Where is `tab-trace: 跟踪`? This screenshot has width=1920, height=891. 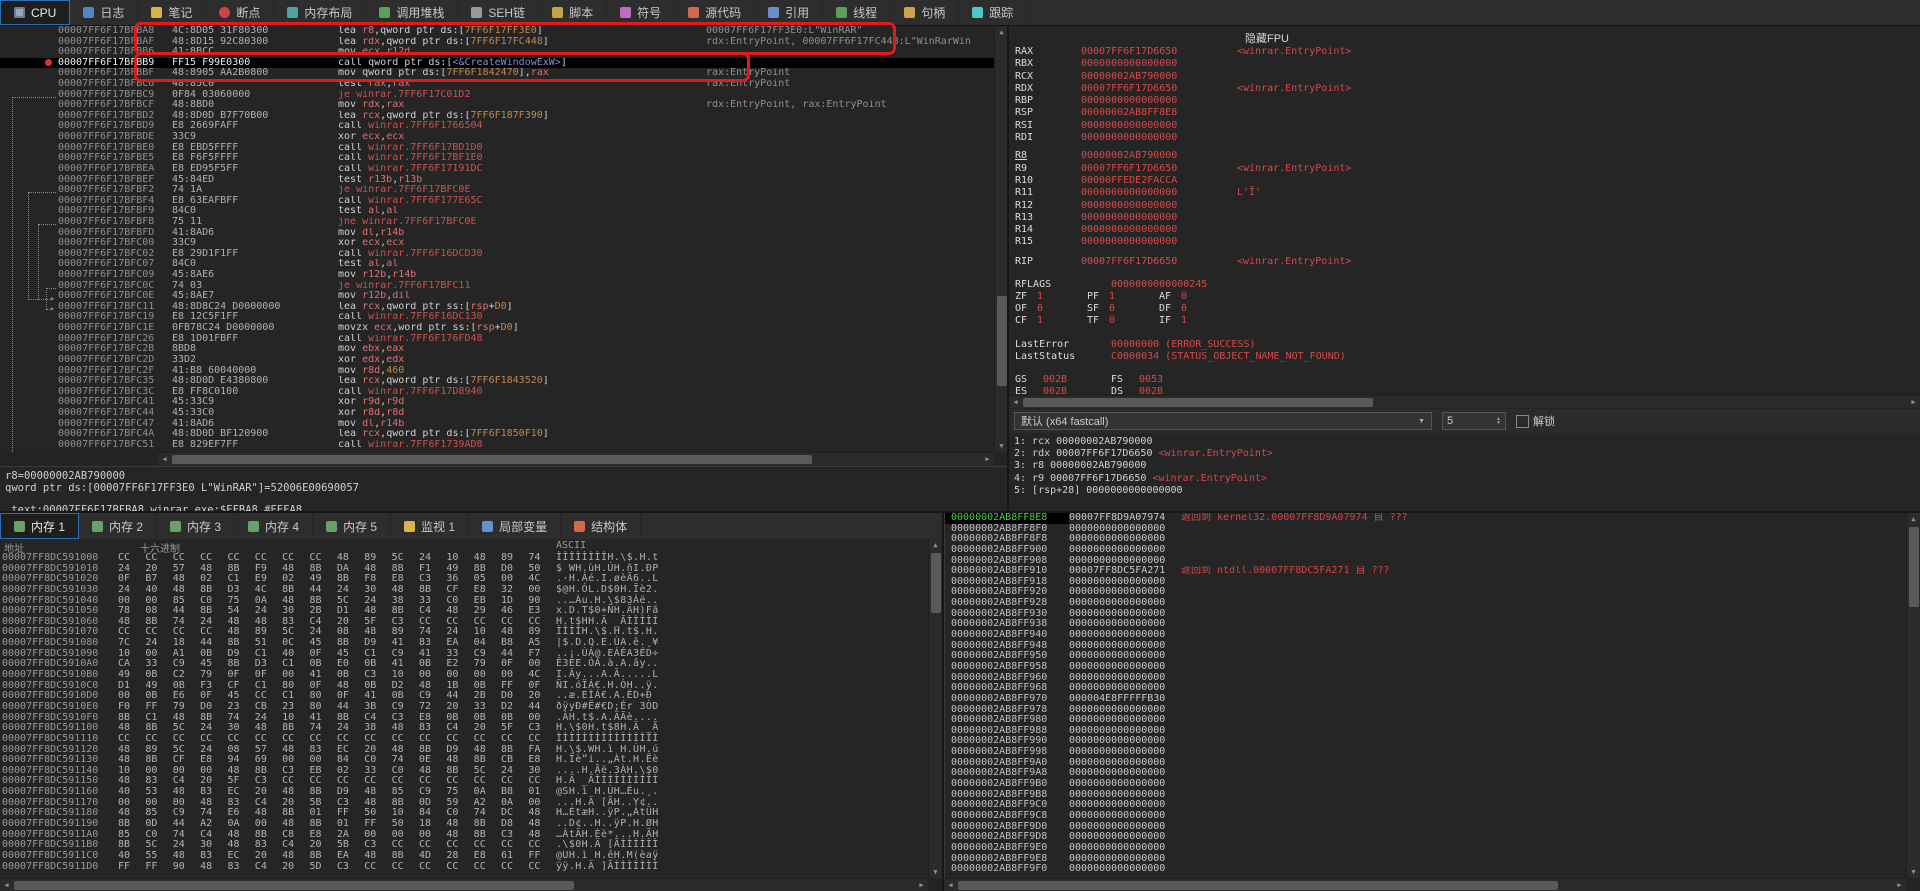 tab-trace: 跟踪 is located at coordinates (993, 12).